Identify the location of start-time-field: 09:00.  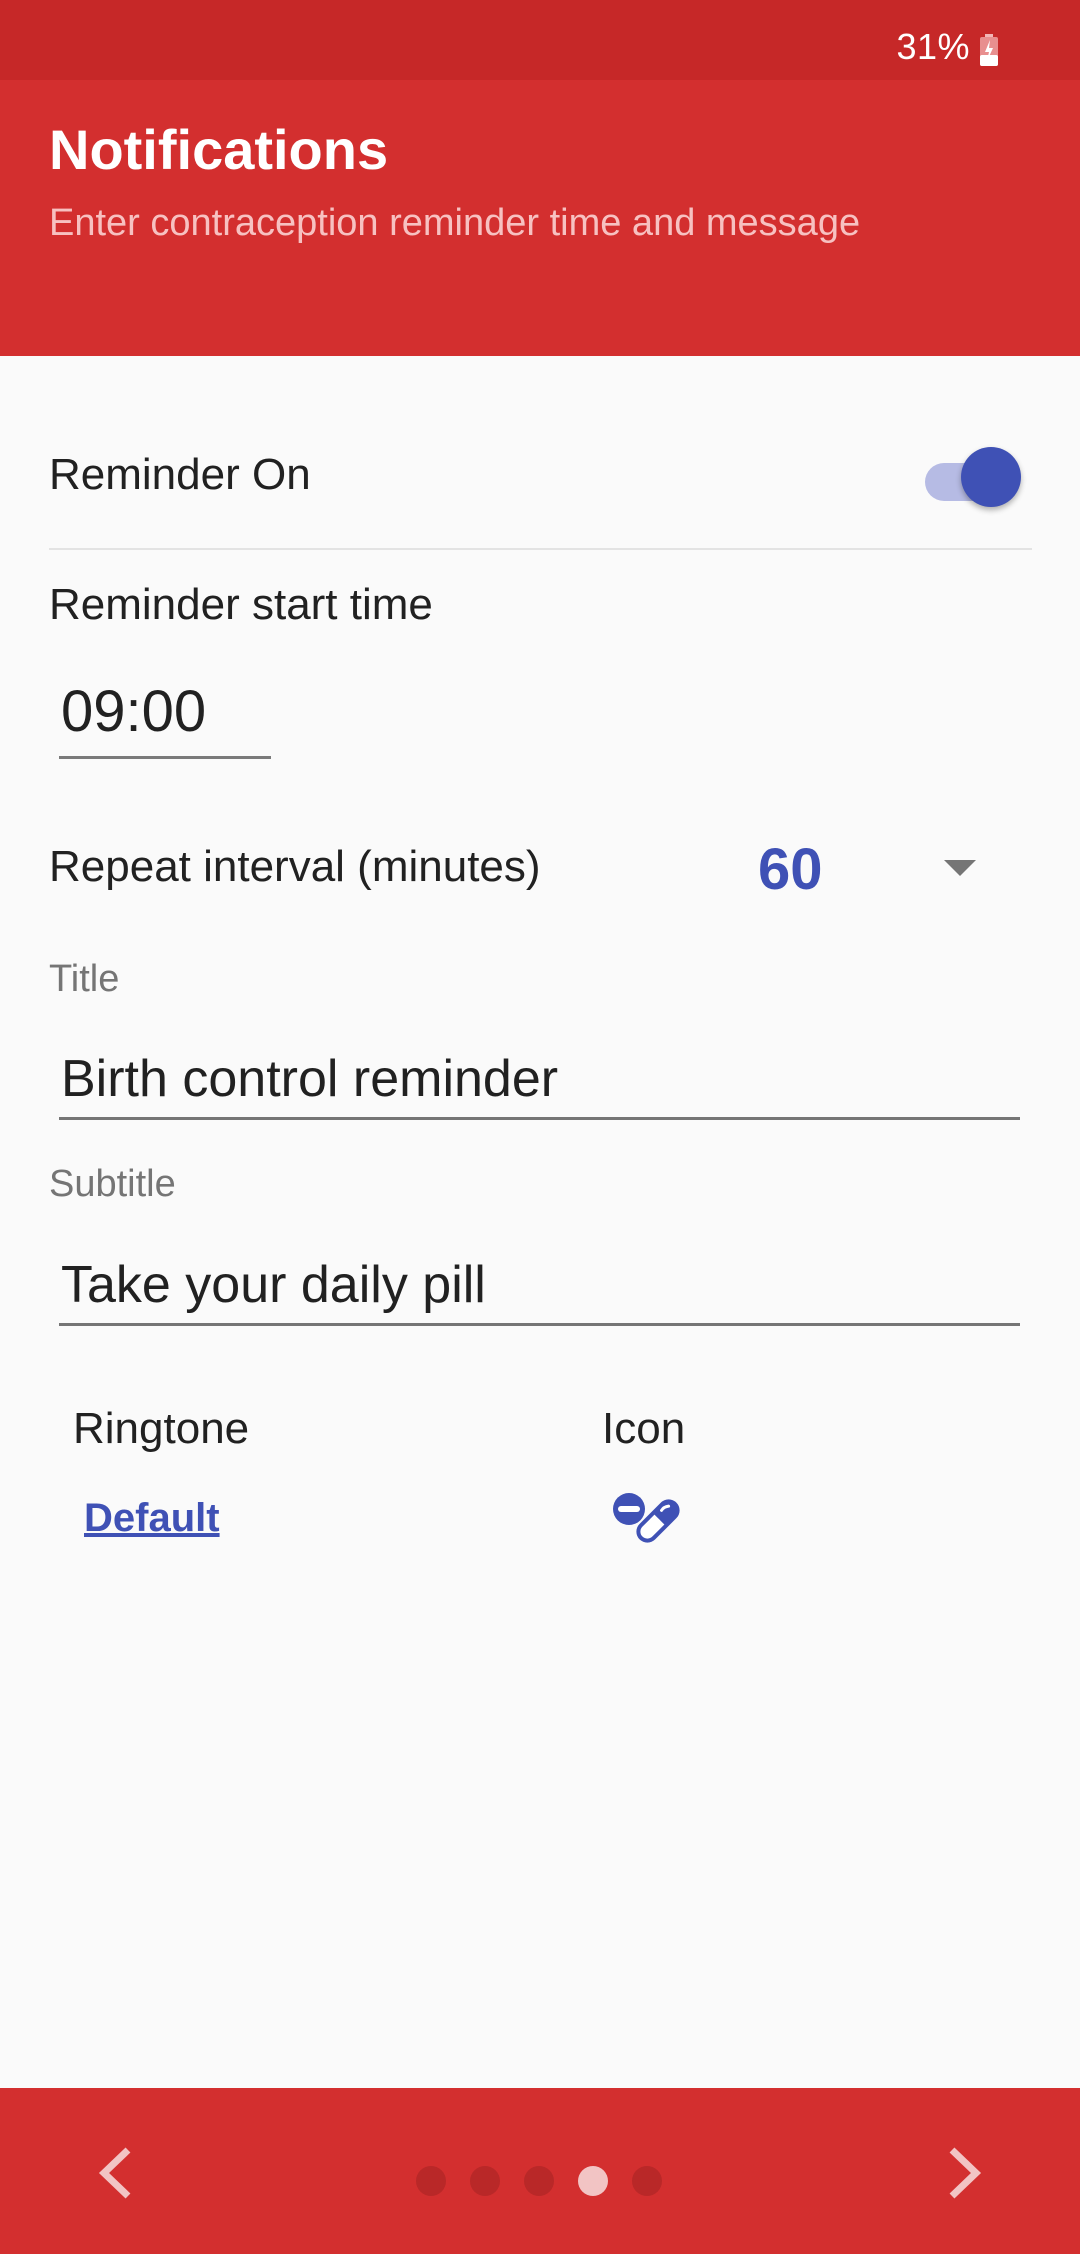
(165, 715).